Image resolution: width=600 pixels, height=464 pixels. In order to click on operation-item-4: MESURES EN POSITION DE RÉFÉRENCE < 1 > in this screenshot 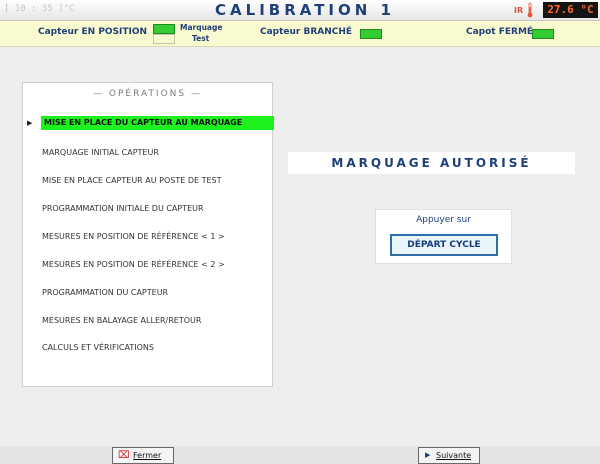, I will do `click(133, 236)`.